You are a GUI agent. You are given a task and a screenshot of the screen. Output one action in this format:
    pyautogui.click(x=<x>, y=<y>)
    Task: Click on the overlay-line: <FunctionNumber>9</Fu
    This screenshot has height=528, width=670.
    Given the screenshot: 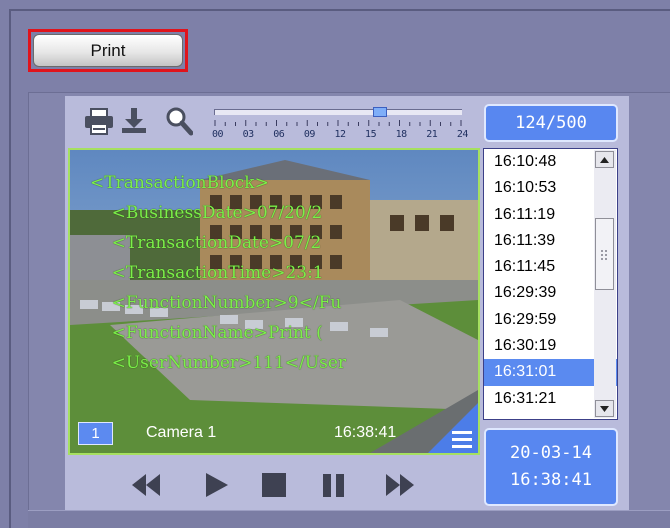 What is the action you would take?
    pyautogui.click(x=216, y=303)
    